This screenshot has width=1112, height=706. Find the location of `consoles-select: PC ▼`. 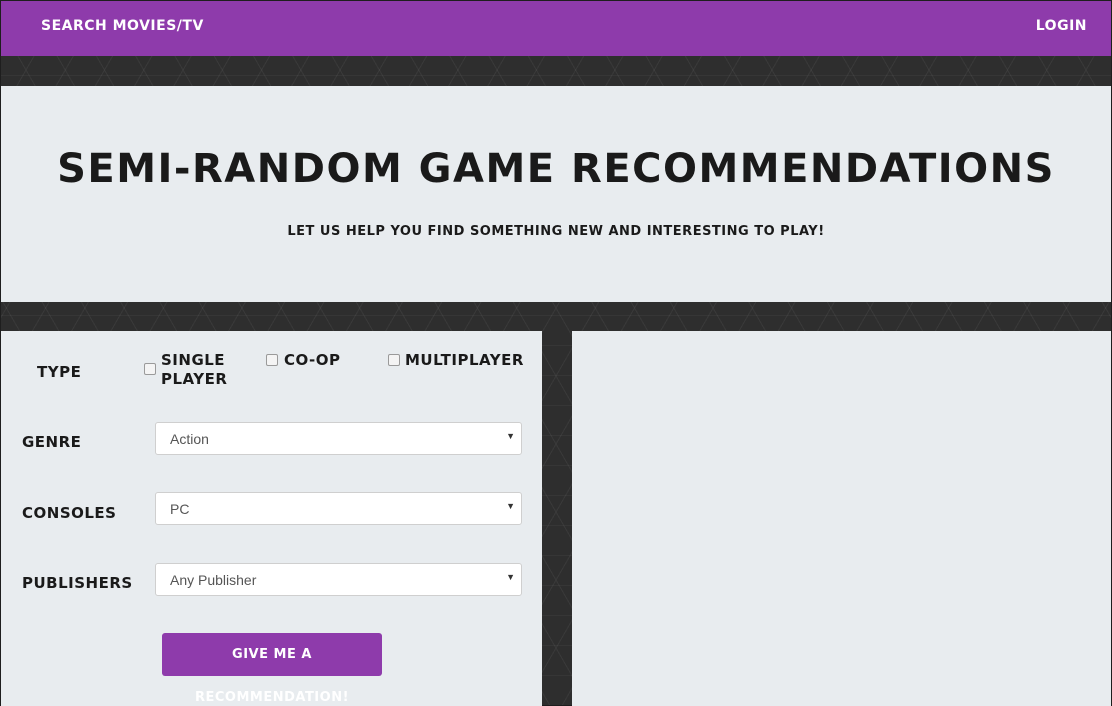

consoles-select: PC ▼ is located at coordinates (338, 508).